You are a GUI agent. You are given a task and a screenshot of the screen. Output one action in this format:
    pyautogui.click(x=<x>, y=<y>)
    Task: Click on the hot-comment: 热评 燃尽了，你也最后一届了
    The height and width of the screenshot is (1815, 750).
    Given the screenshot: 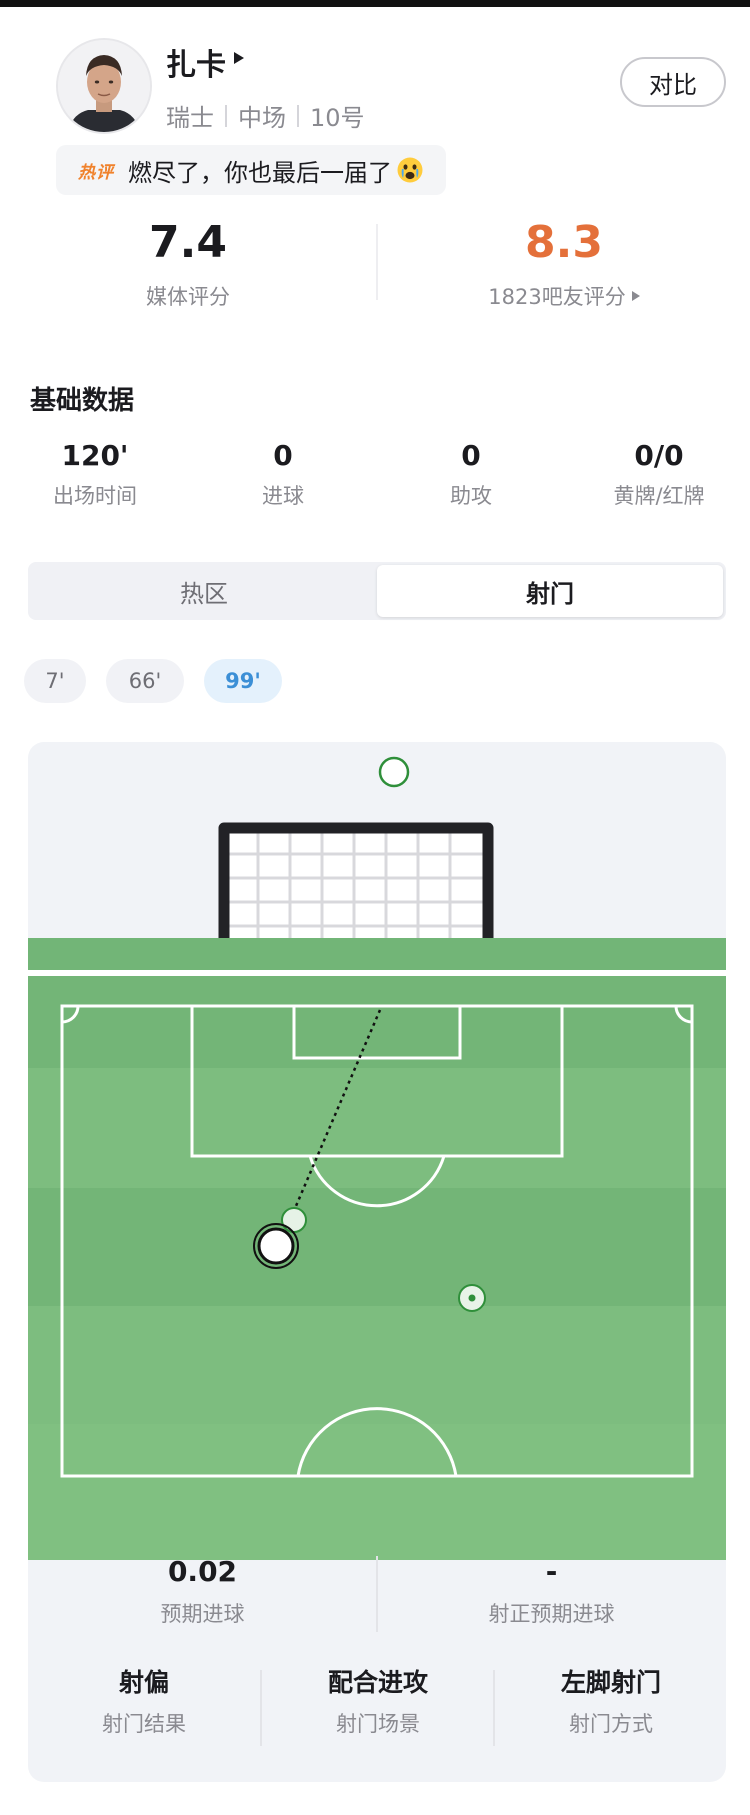 What is the action you would take?
    pyautogui.click(x=251, y=170)
    